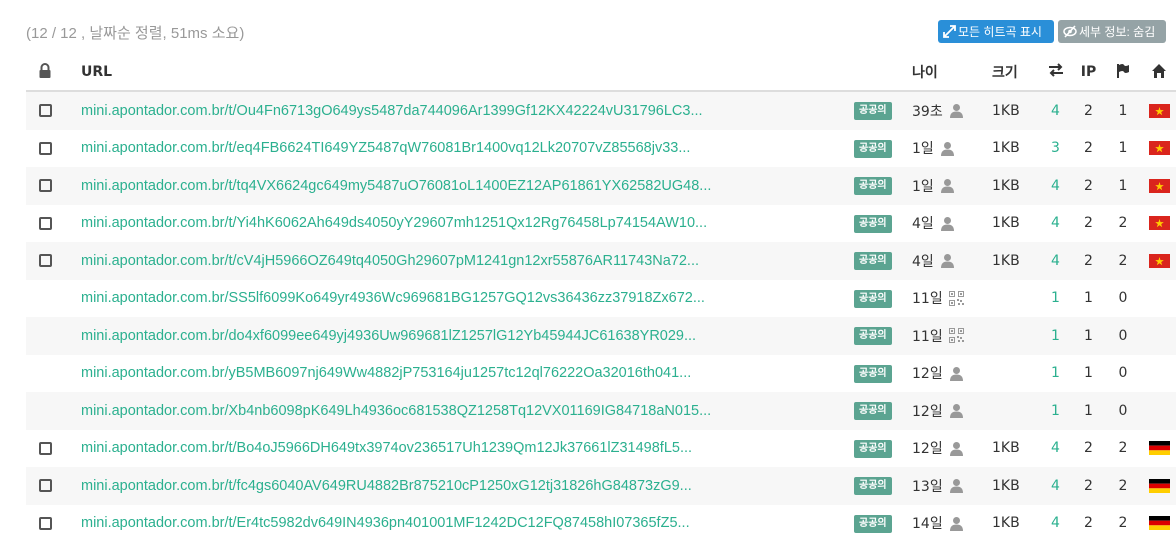 The width and height of the screenshot is (1176, 553). I want to click on country-column-header, so click(1158, 73).